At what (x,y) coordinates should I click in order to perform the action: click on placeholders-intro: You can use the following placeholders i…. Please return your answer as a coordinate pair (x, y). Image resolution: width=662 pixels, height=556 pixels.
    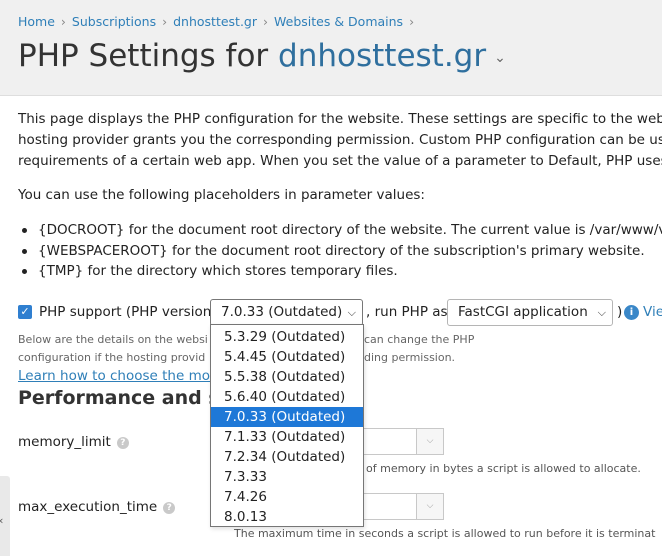
    Looking at the image, I should click on (221, 195).